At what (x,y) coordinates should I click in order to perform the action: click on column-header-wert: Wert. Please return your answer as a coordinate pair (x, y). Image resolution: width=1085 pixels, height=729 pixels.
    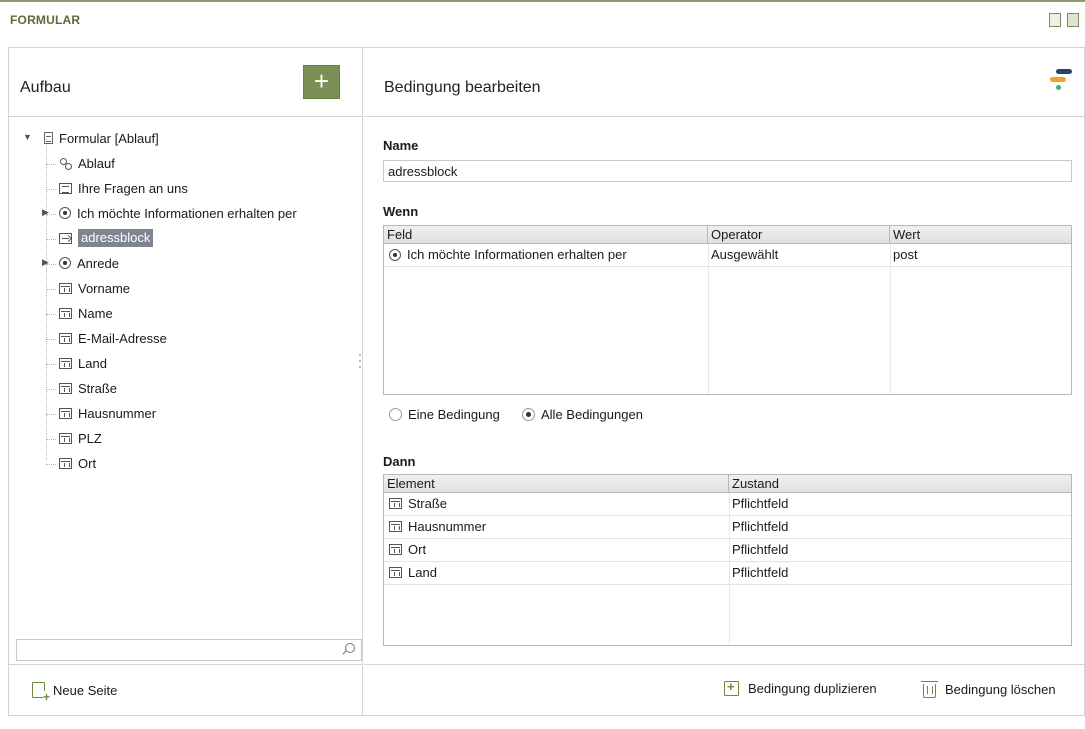
    Looking at the image, I should click on (981, 235).